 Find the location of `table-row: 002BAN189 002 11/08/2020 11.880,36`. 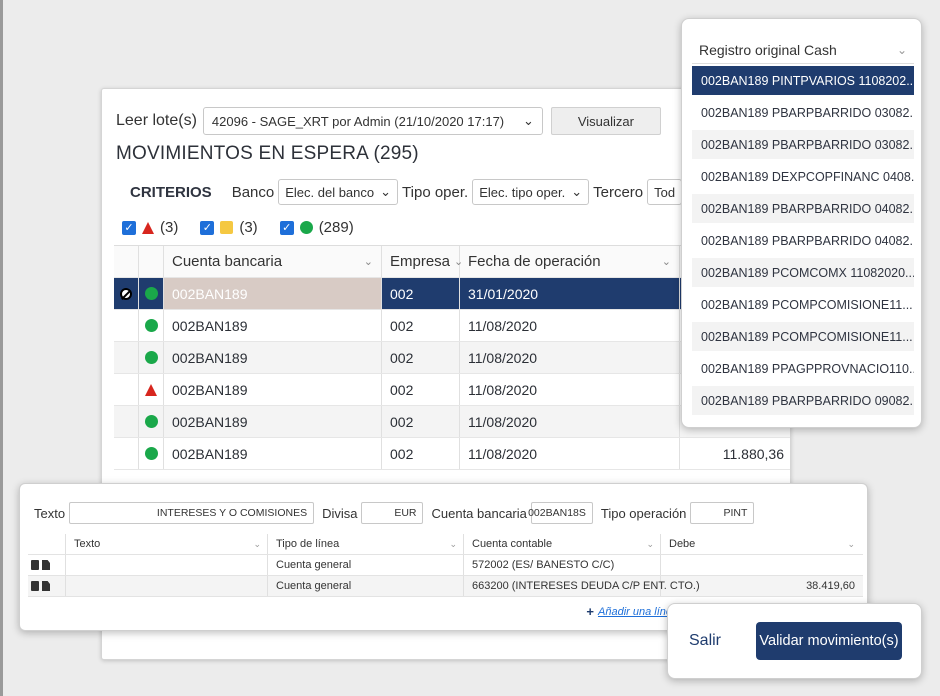

table-row: 002BAN189 002 11/08/2020 11.880,36 is located at coordinates (452, 454).